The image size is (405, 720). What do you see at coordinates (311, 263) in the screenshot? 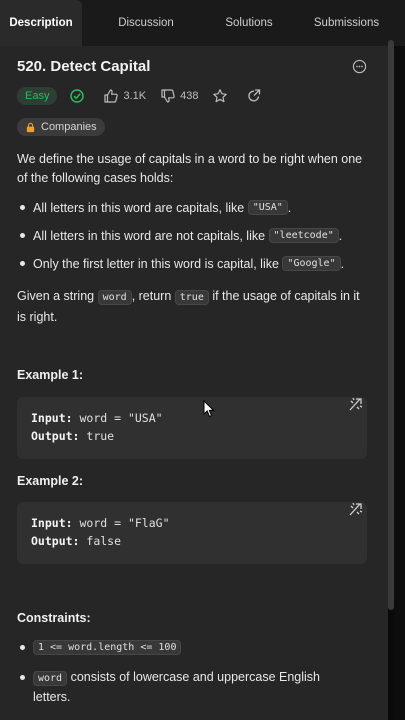
I see `inline-code: "Google"` at bounding box center [311, 263].